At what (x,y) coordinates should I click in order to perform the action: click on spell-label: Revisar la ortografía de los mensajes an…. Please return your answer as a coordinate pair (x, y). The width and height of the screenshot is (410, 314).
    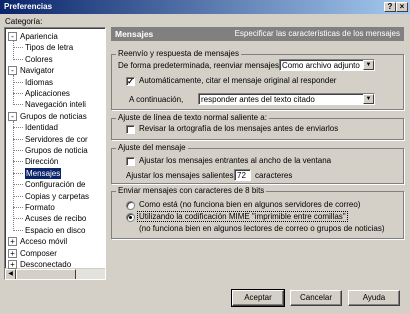
    Looking at the image, I should click on (239, 128).